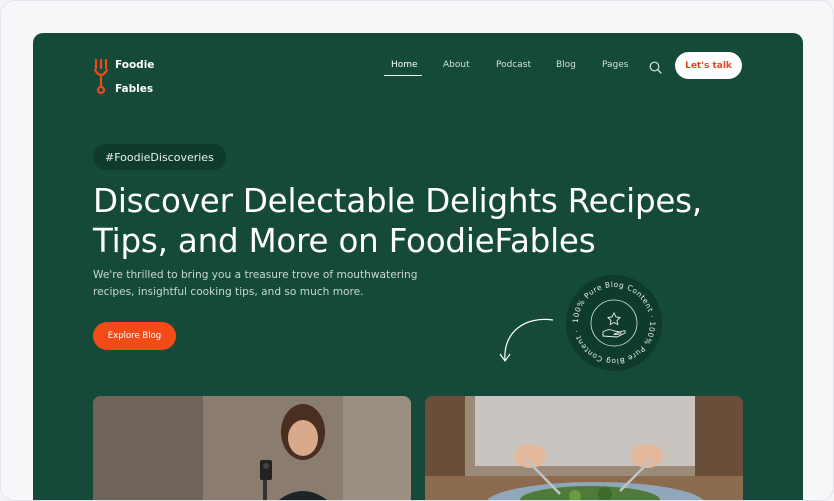  What do you see at coordinates (403, 76) in the screenshot?
I see `nav-underline` at bounding box center [403, 76].